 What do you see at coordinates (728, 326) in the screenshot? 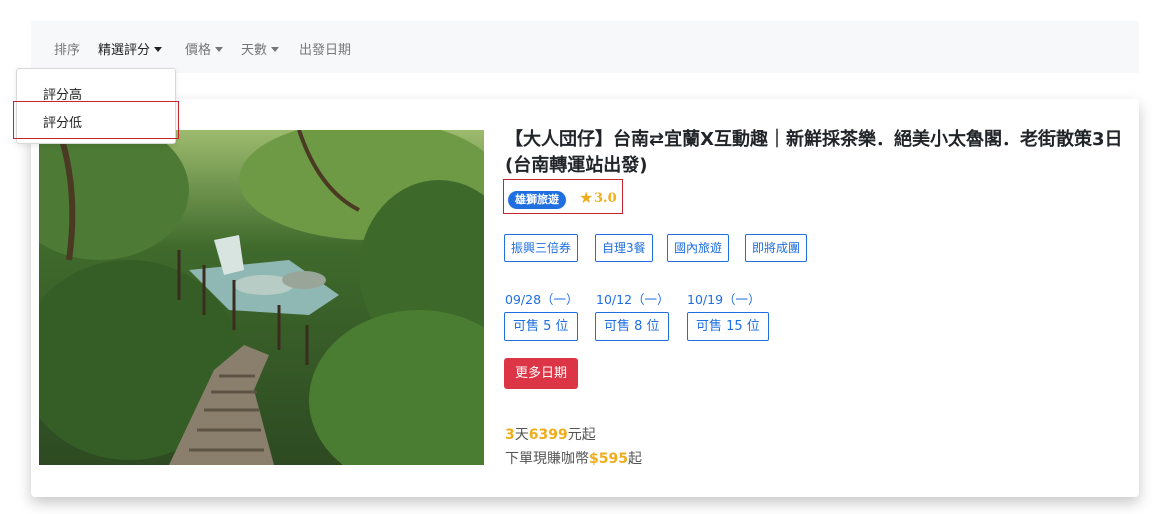
I see `seats-button: 可售 15 位` at bounding box center [728, 326].